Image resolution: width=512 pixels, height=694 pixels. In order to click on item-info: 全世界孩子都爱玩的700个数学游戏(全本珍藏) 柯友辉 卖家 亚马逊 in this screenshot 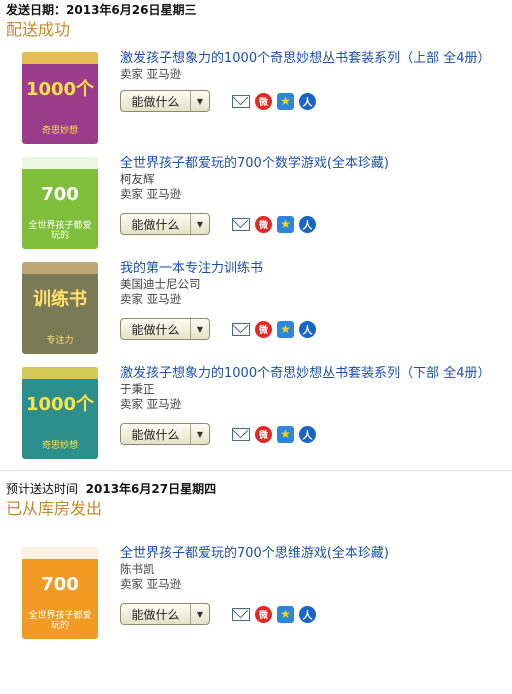, I will do `click(314, 178)`.